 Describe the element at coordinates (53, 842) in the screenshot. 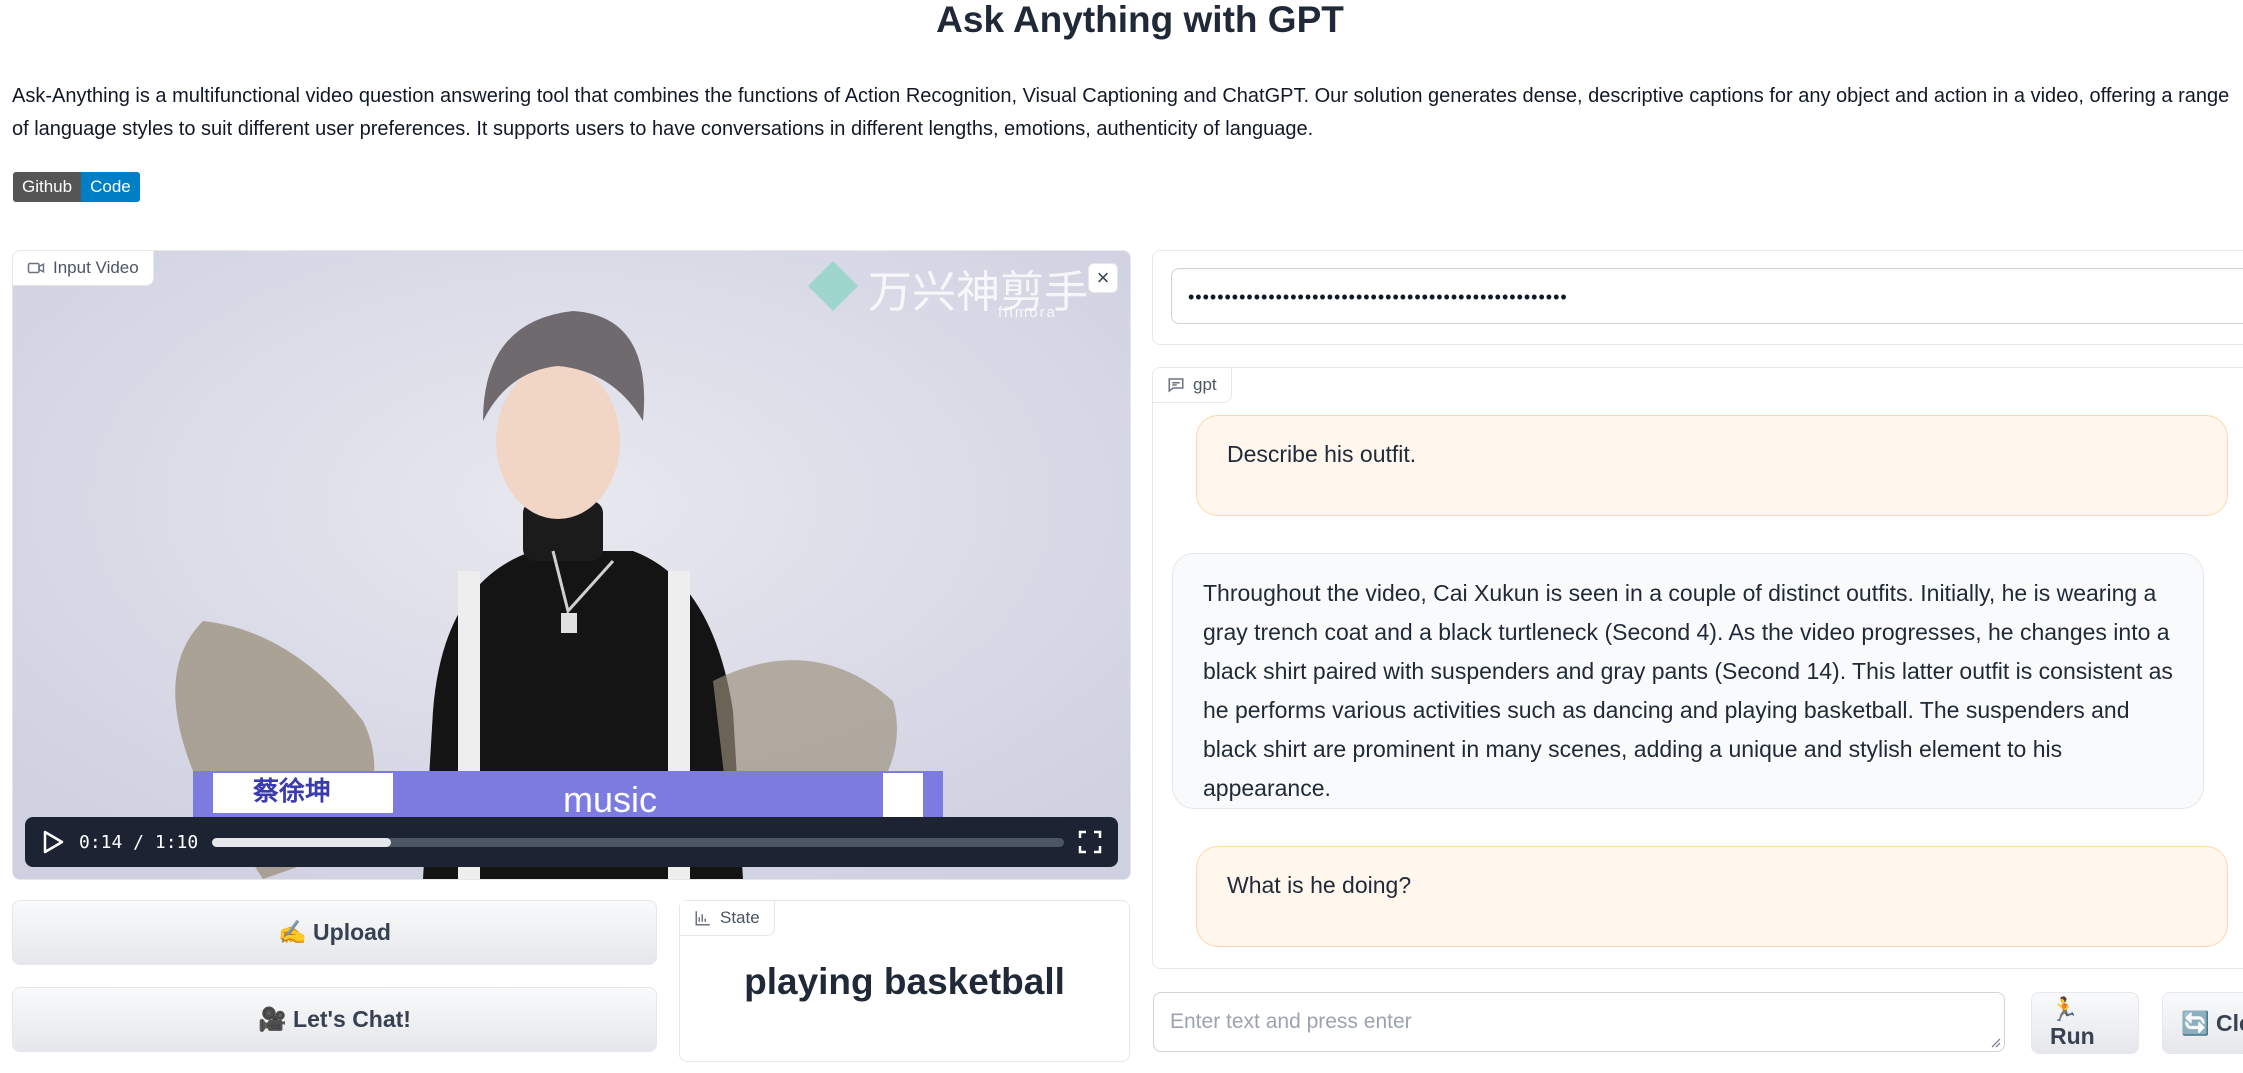

I see `play-icon` at that location.